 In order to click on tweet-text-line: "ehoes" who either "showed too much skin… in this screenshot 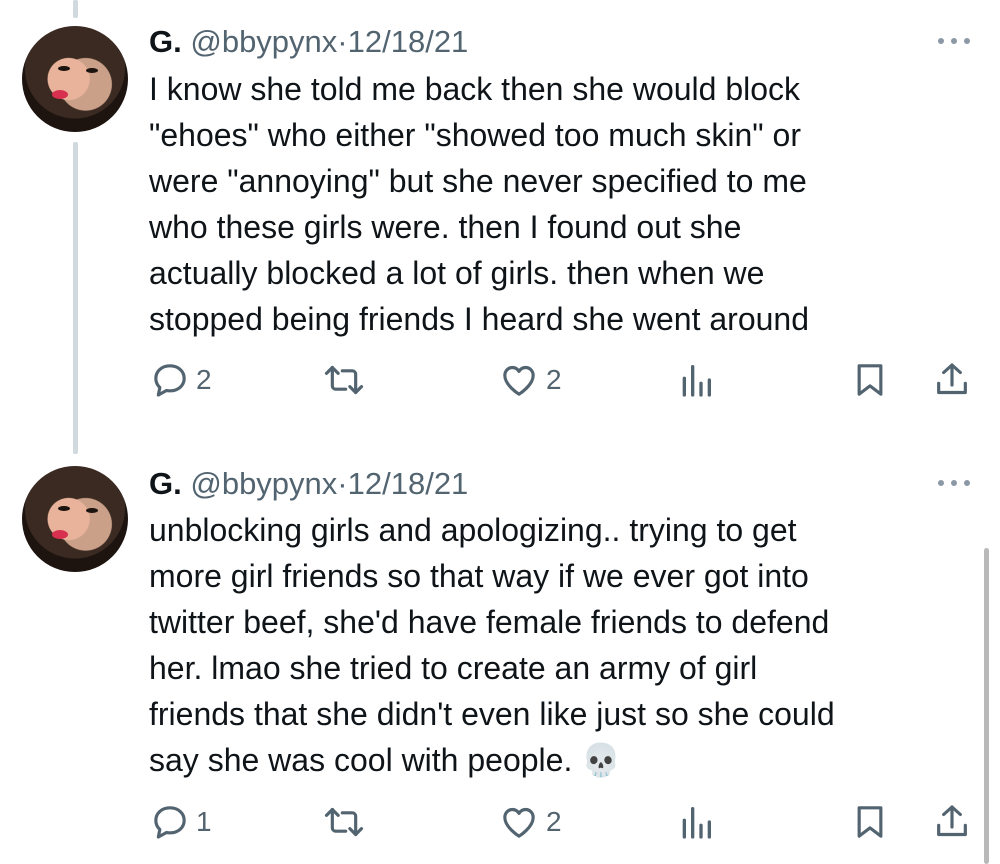, I will do `click(475, 135)`.